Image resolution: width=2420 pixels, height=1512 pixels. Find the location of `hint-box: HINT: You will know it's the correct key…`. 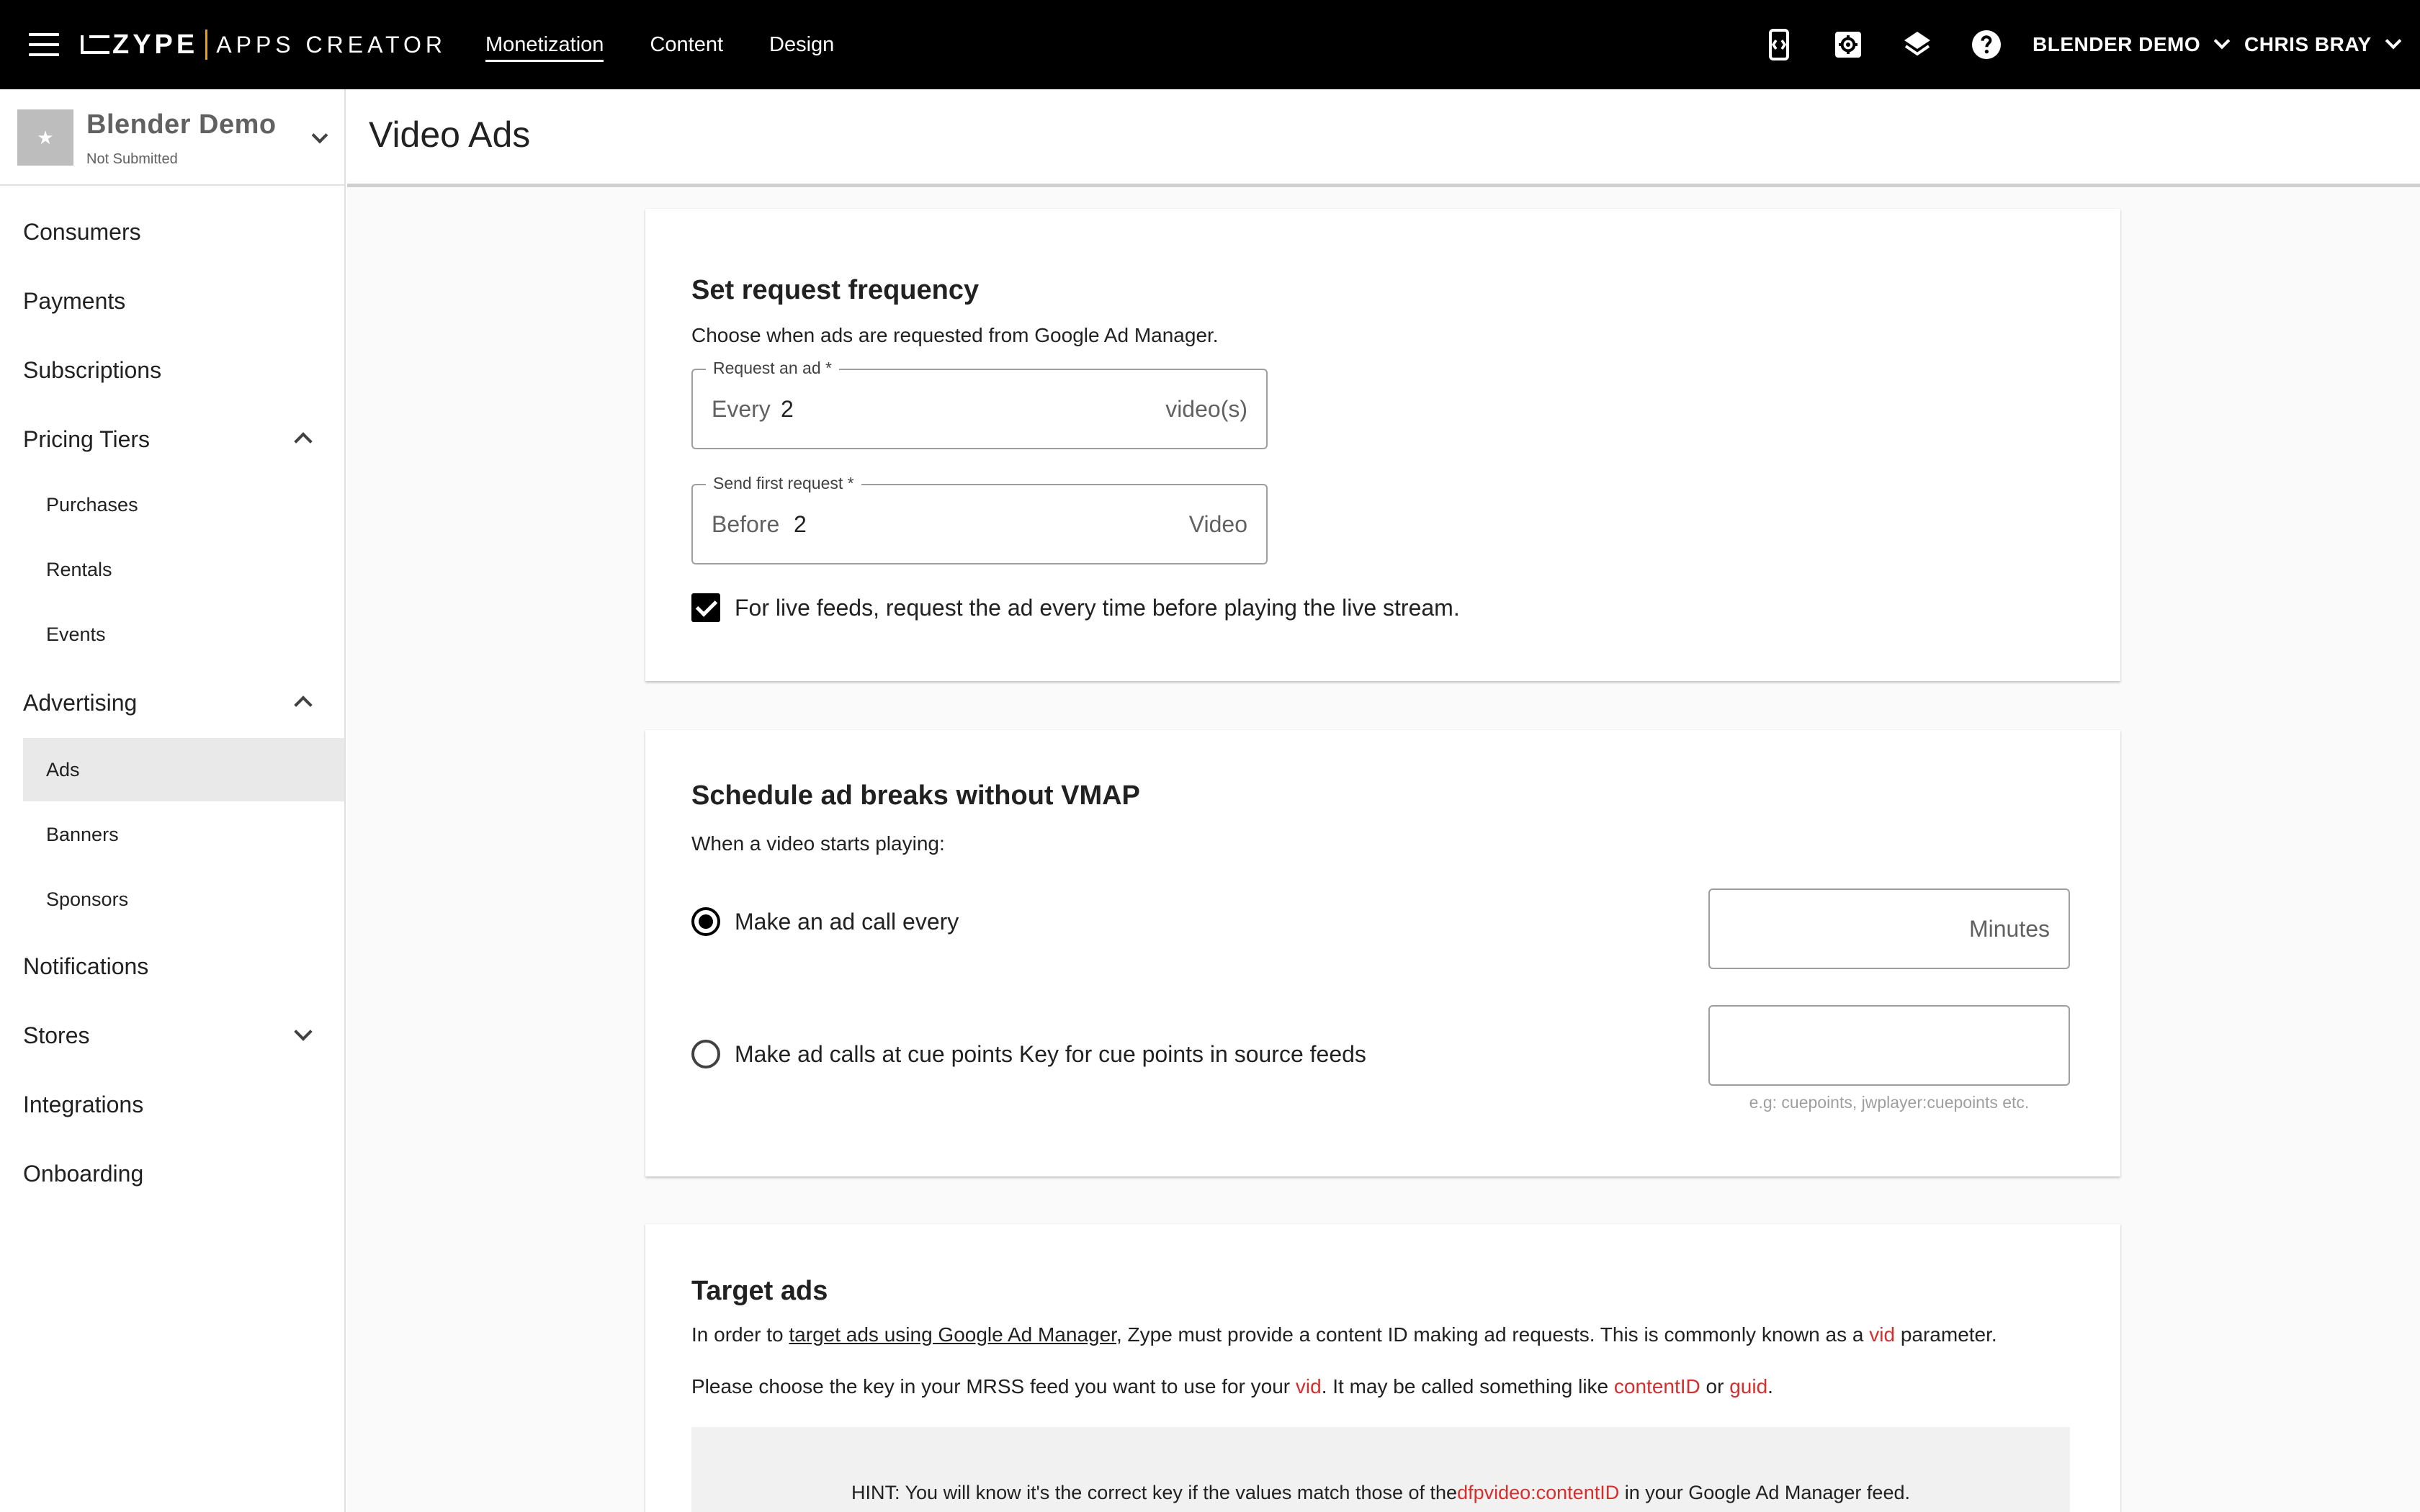

hint-box: HINT: You will know it's the correct key… is located at coordinates (1380, 1469).